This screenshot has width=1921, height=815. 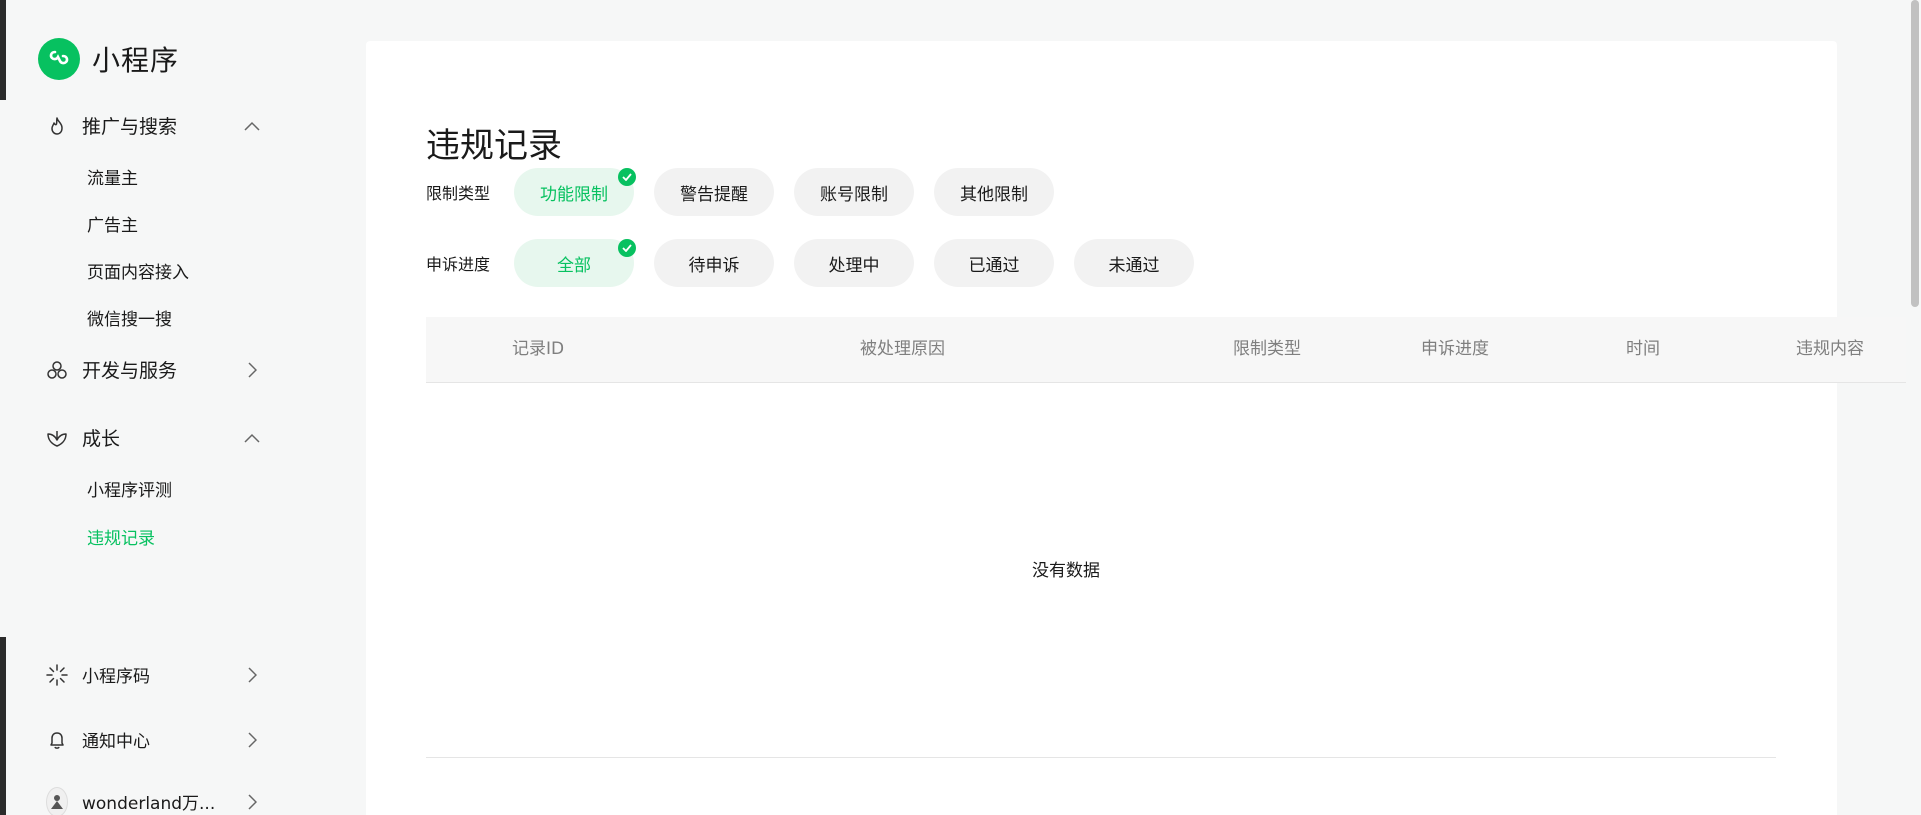 I want to click on filter-label: 限制类型, so click(x=458, y=193).